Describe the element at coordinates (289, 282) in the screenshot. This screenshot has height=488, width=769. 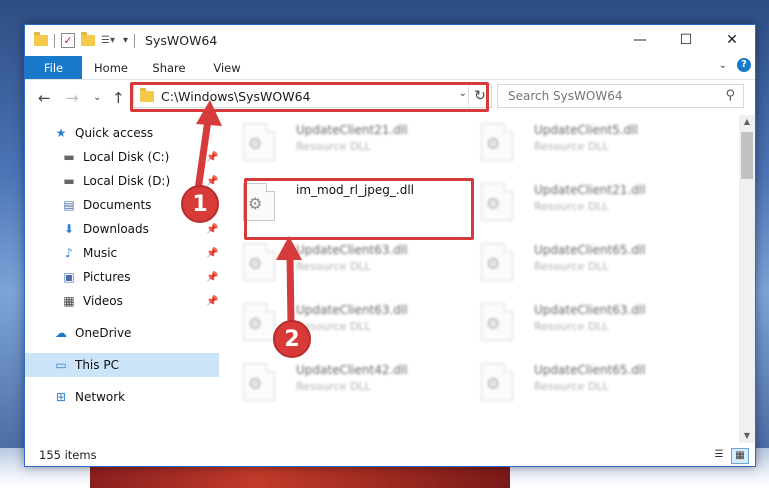
I see `arrow-to-file` at that location.